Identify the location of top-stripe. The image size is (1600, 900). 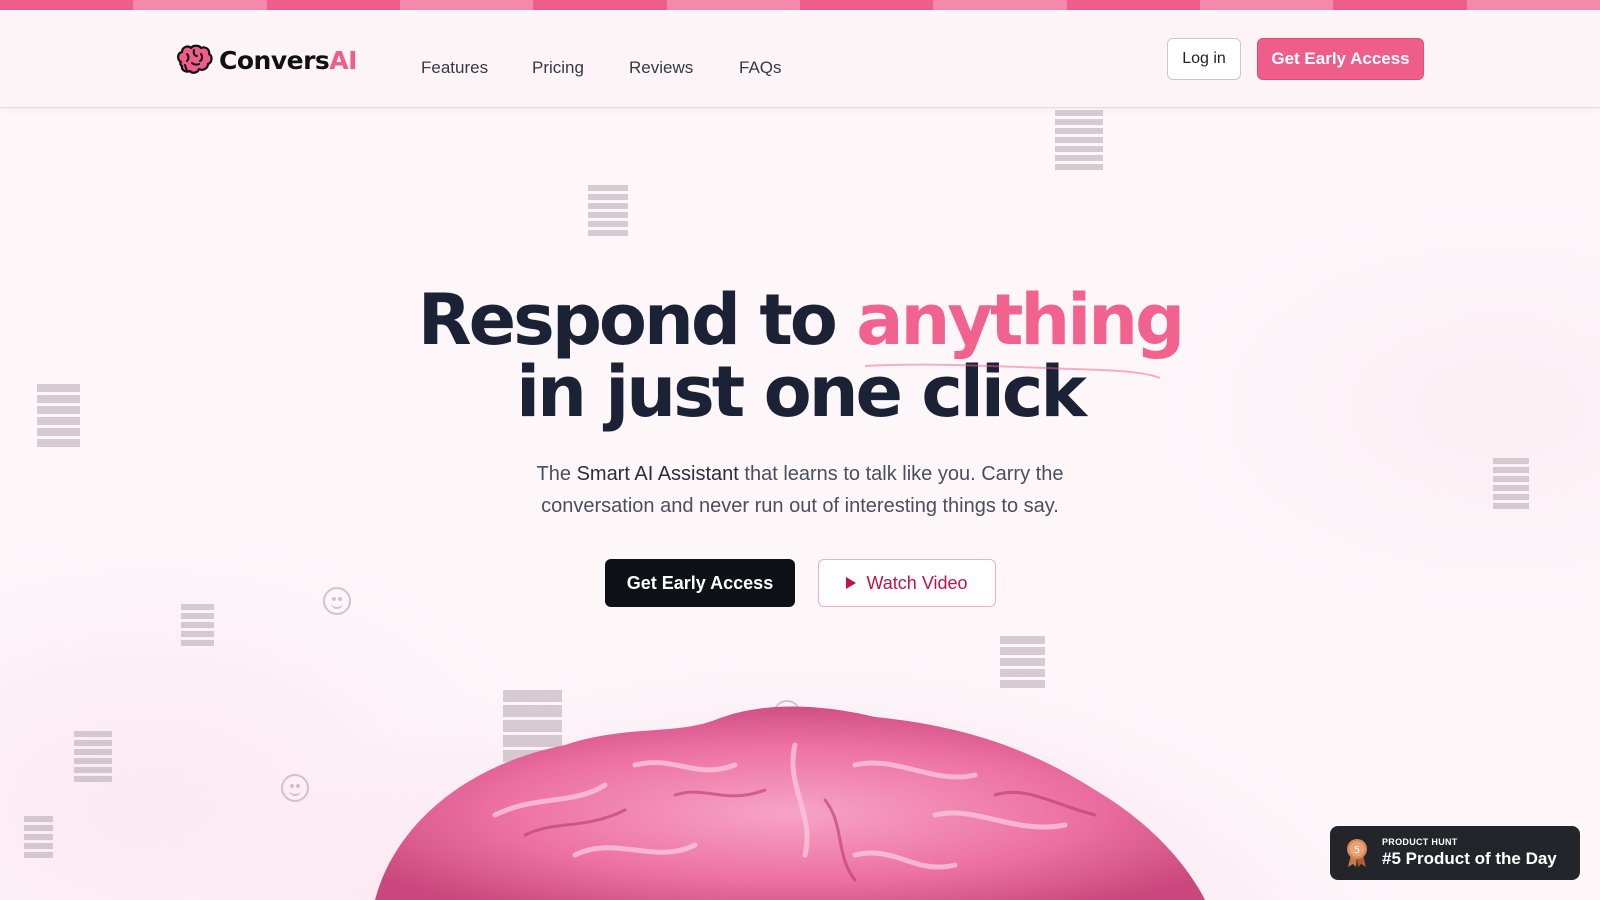
(800, 5).